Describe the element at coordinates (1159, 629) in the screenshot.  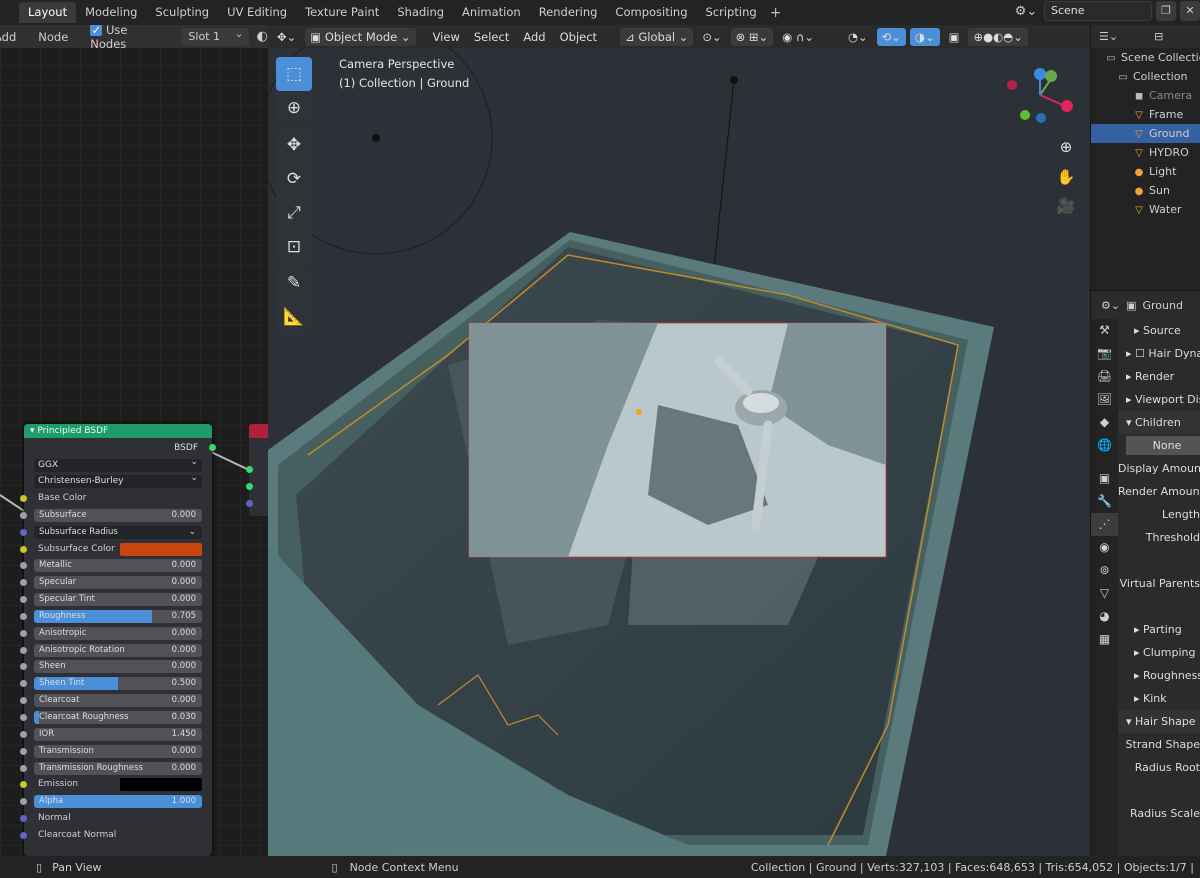
I see `property-parting: ▸ Parting` at that location.